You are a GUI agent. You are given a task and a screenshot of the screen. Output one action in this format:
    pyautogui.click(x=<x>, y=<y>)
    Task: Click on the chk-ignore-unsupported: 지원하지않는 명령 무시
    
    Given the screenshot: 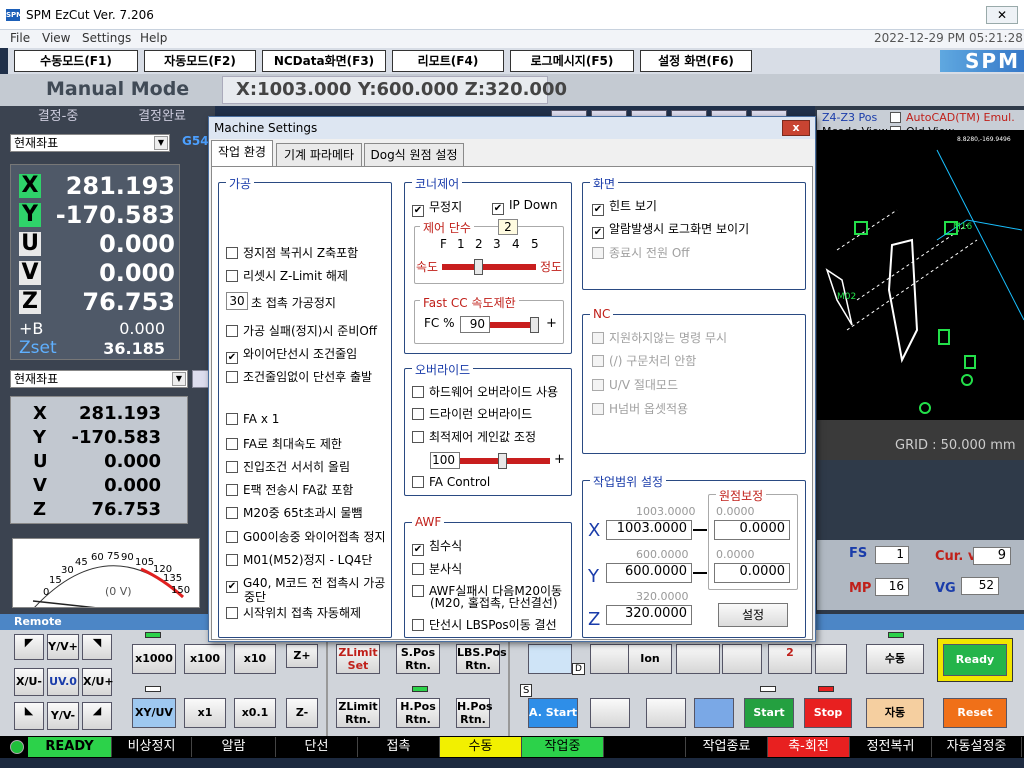 What is the action you would take?
    pyautogui.click(x=659, y=337)
    